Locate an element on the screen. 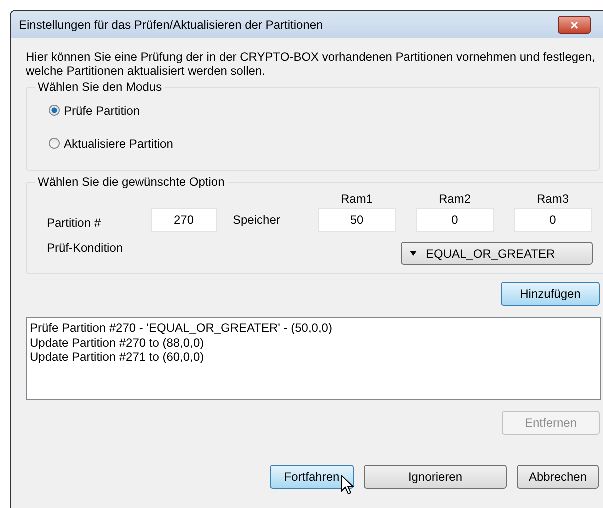 This screenshot has width=603, height=508. add-button: Hinzufügen is located at coordinates (550, 294).